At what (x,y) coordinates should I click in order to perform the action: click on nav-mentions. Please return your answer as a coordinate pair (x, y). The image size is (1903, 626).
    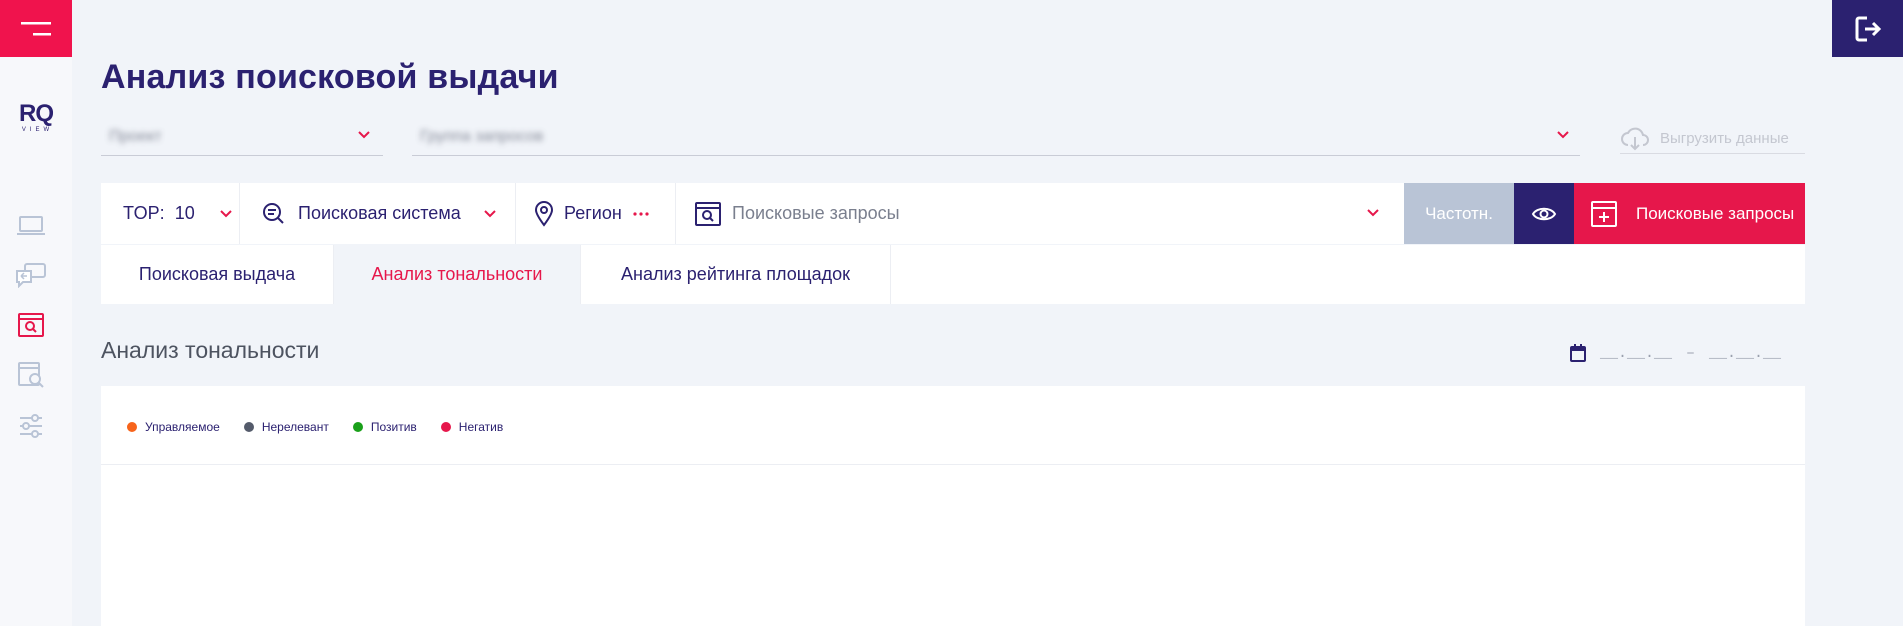
    Looking at the image, I should click on (31, 275).